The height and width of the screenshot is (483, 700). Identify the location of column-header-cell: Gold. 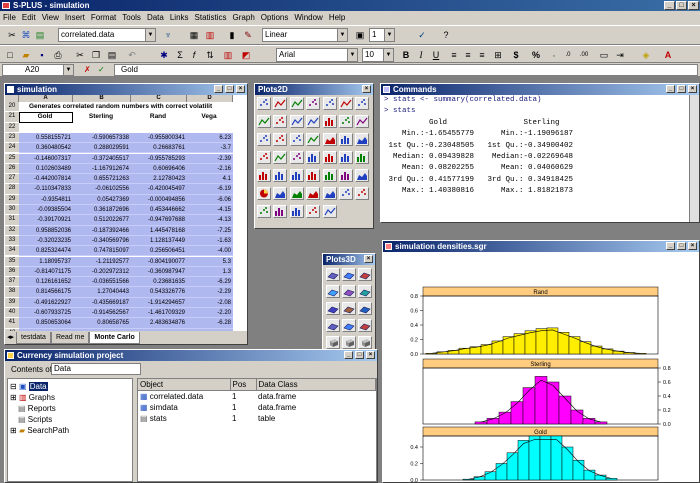
(46, 117).